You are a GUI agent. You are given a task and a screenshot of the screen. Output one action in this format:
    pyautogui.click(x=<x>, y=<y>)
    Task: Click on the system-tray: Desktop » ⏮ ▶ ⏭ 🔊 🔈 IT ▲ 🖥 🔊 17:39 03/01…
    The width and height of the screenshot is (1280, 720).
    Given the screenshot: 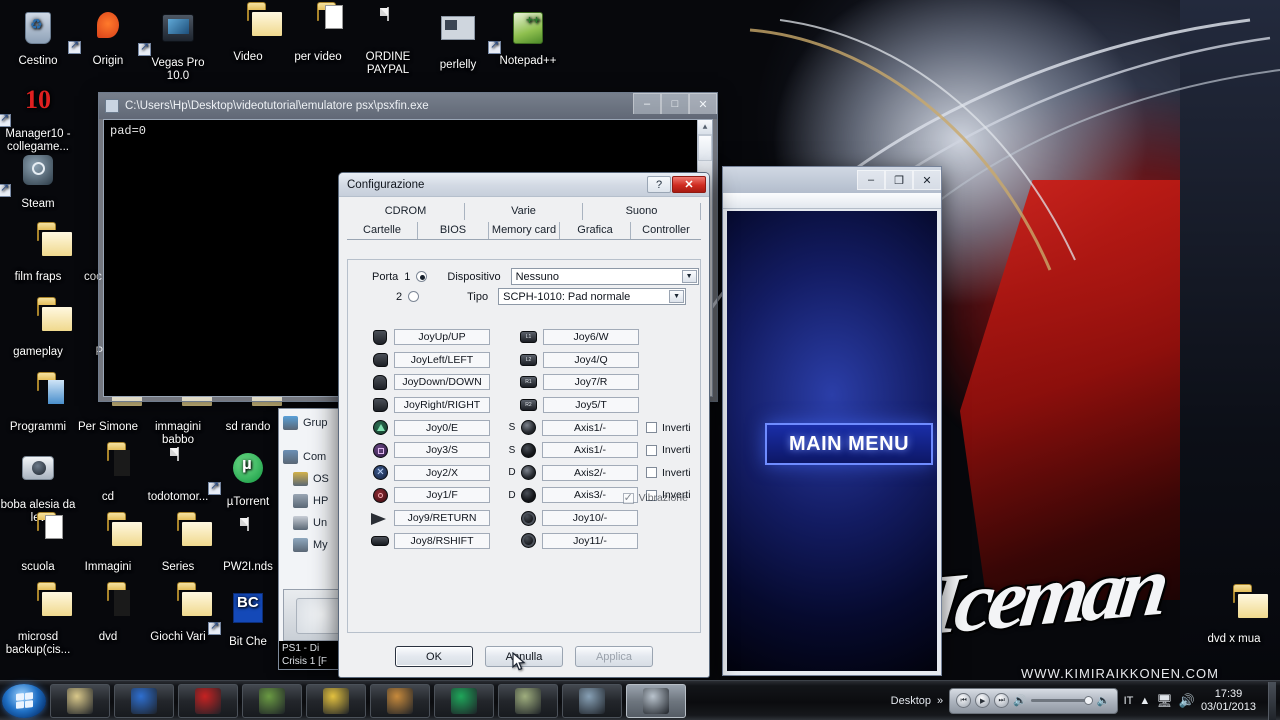 What is the action you would take?
    pyautogui.click(x=1085, y=700)
    